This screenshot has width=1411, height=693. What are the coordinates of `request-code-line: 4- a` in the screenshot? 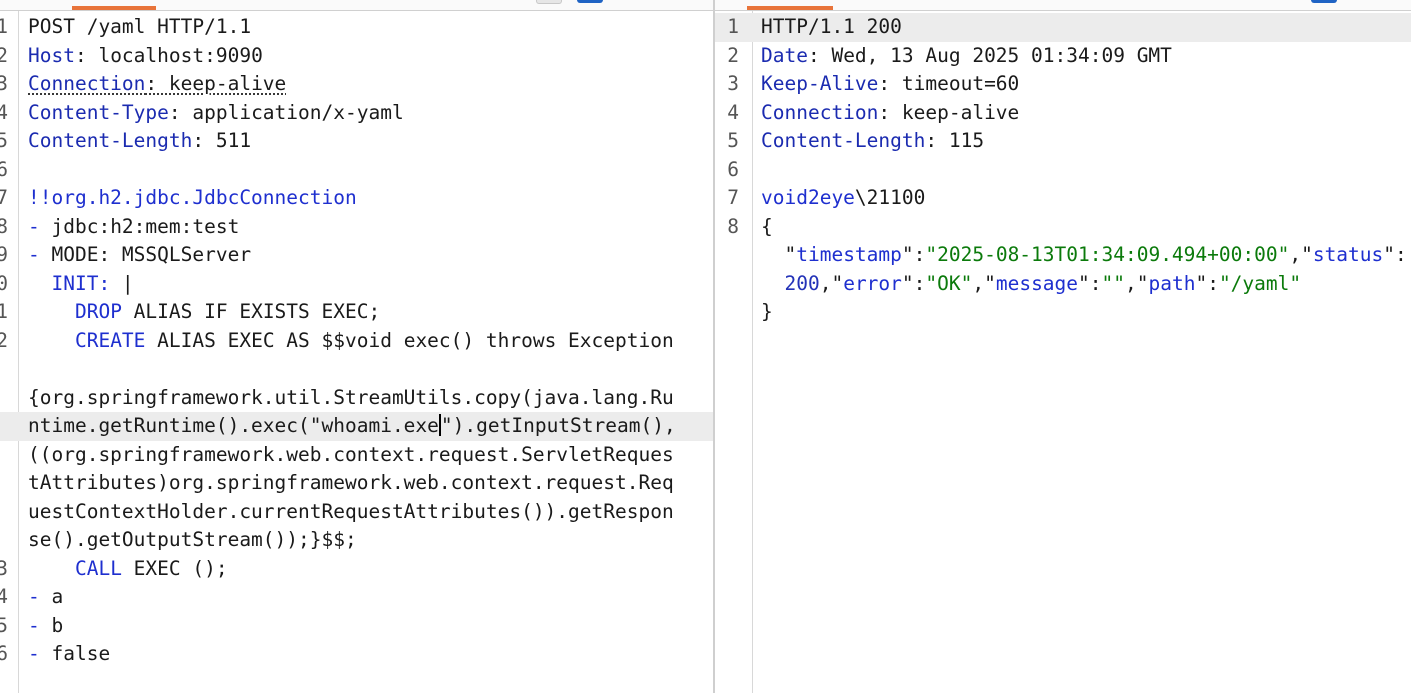 It's located at (356, 597).